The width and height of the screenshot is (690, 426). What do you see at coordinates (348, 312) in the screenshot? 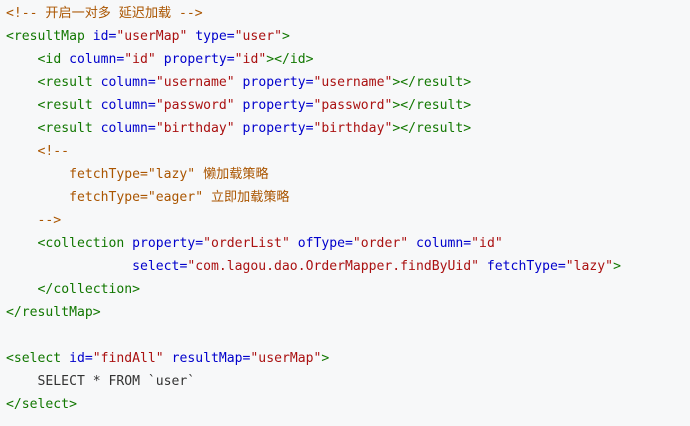
I see `code-line: </resultMap>` at bounding box center [348, 312].